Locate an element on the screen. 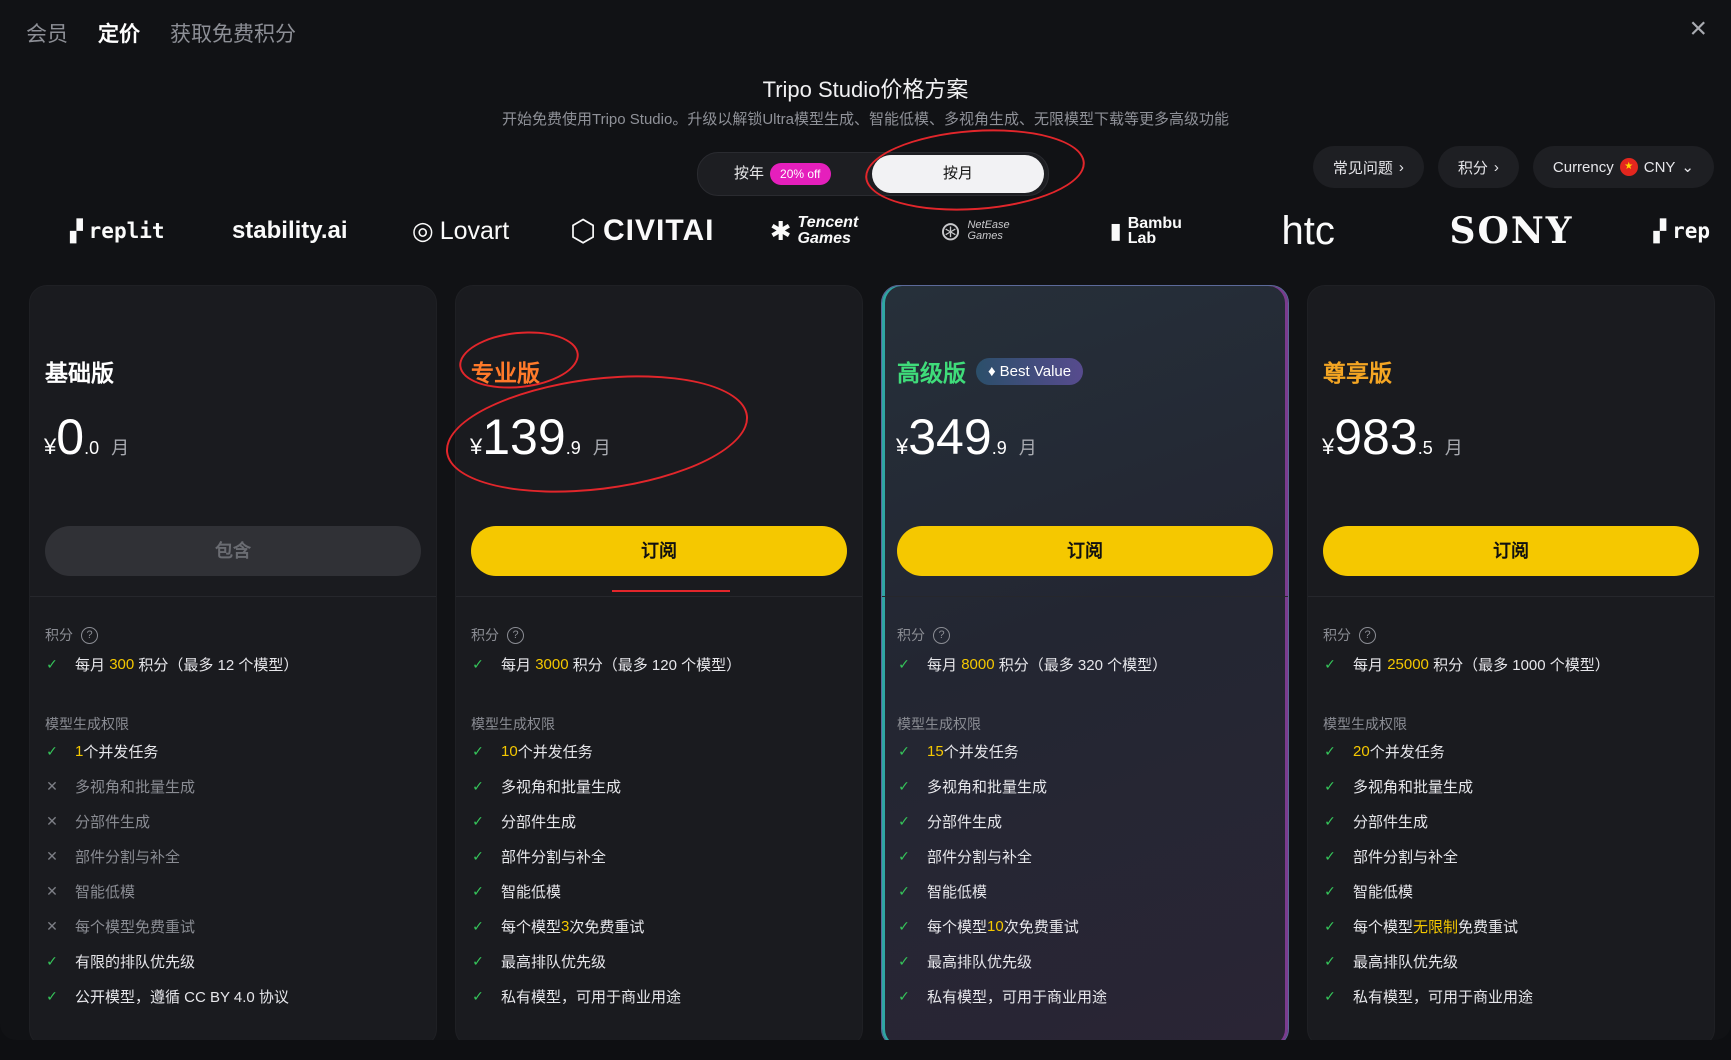 The width and height of the screenshot is (1731, 1060). plan-name: 尊享版 is located at coordinates (1357, 371).